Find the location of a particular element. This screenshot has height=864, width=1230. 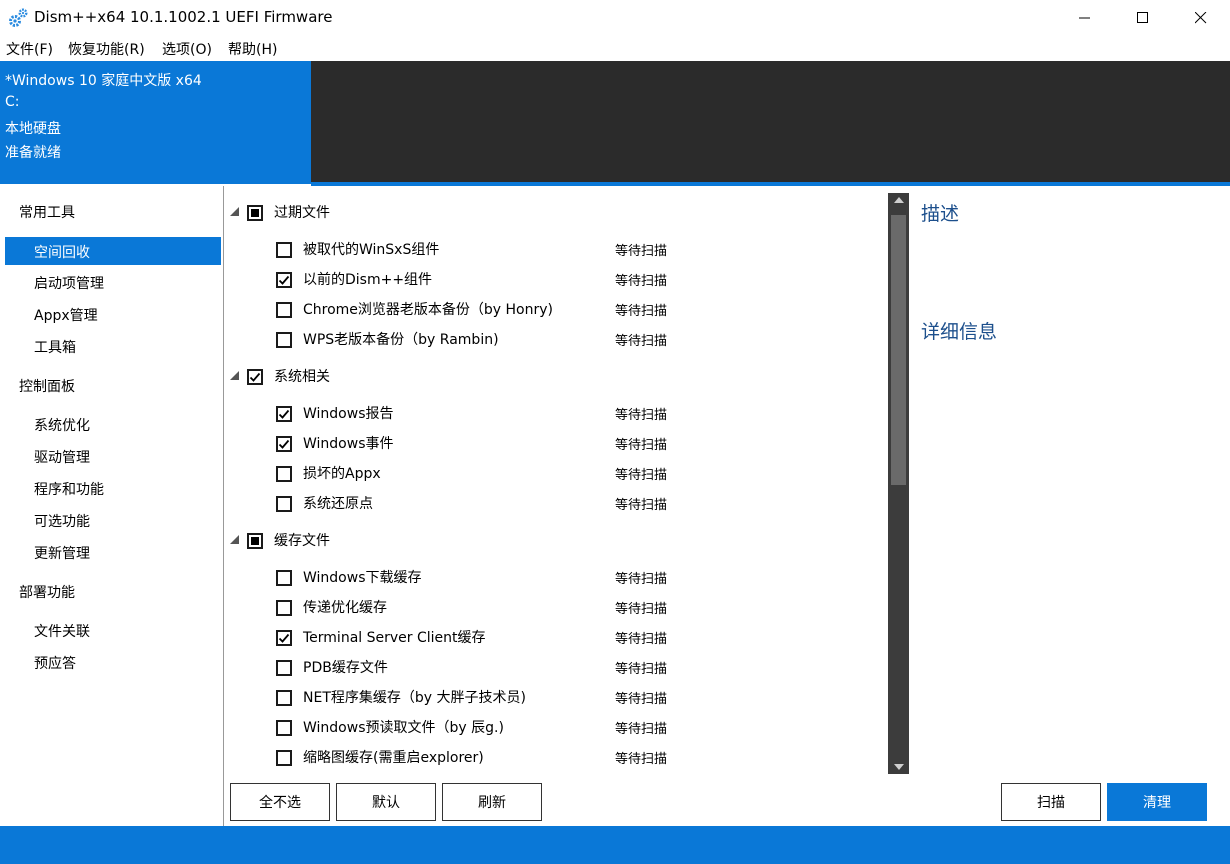

list-item: Windows报告 等待扫描 is located at coordinates (554, 414).